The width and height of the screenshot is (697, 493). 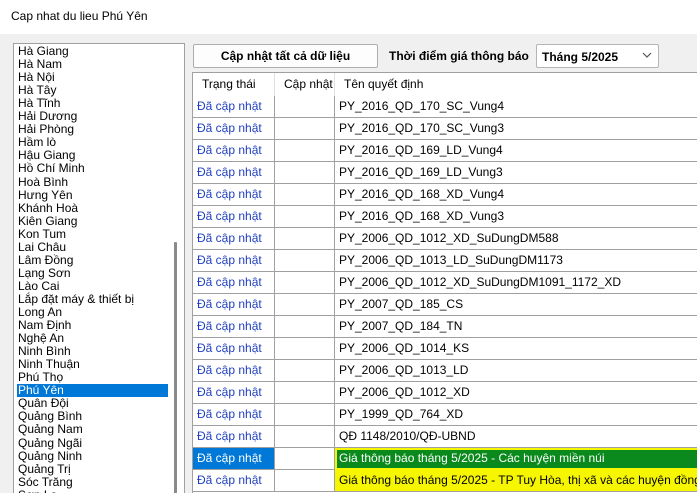 What do you see at coordinates (92, 64) in the screenshot?
I see `region-item: Hà Nam` at bounding box center [92, 64].